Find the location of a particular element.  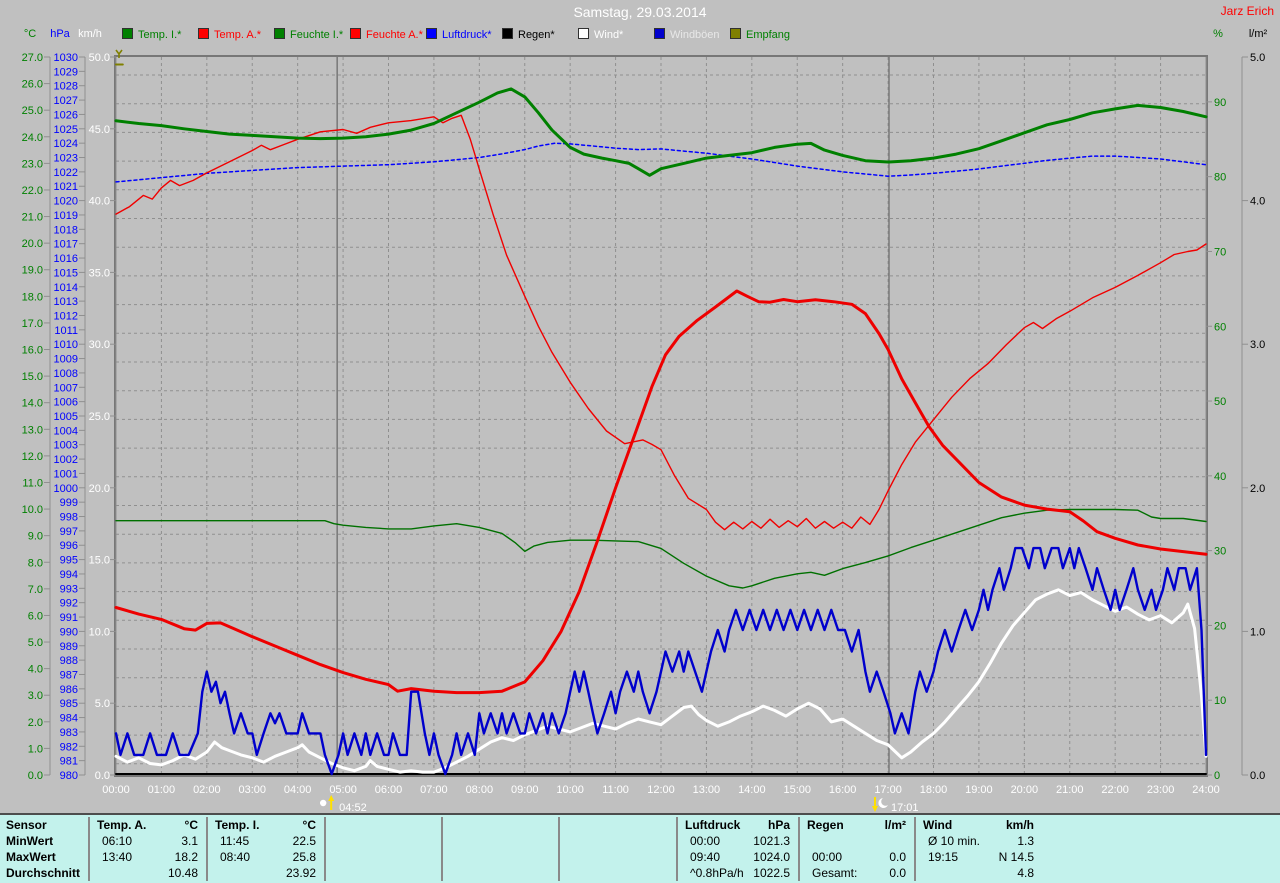

kmh-axis-tick-label: 25.0 is located at coordinates (99, 417).